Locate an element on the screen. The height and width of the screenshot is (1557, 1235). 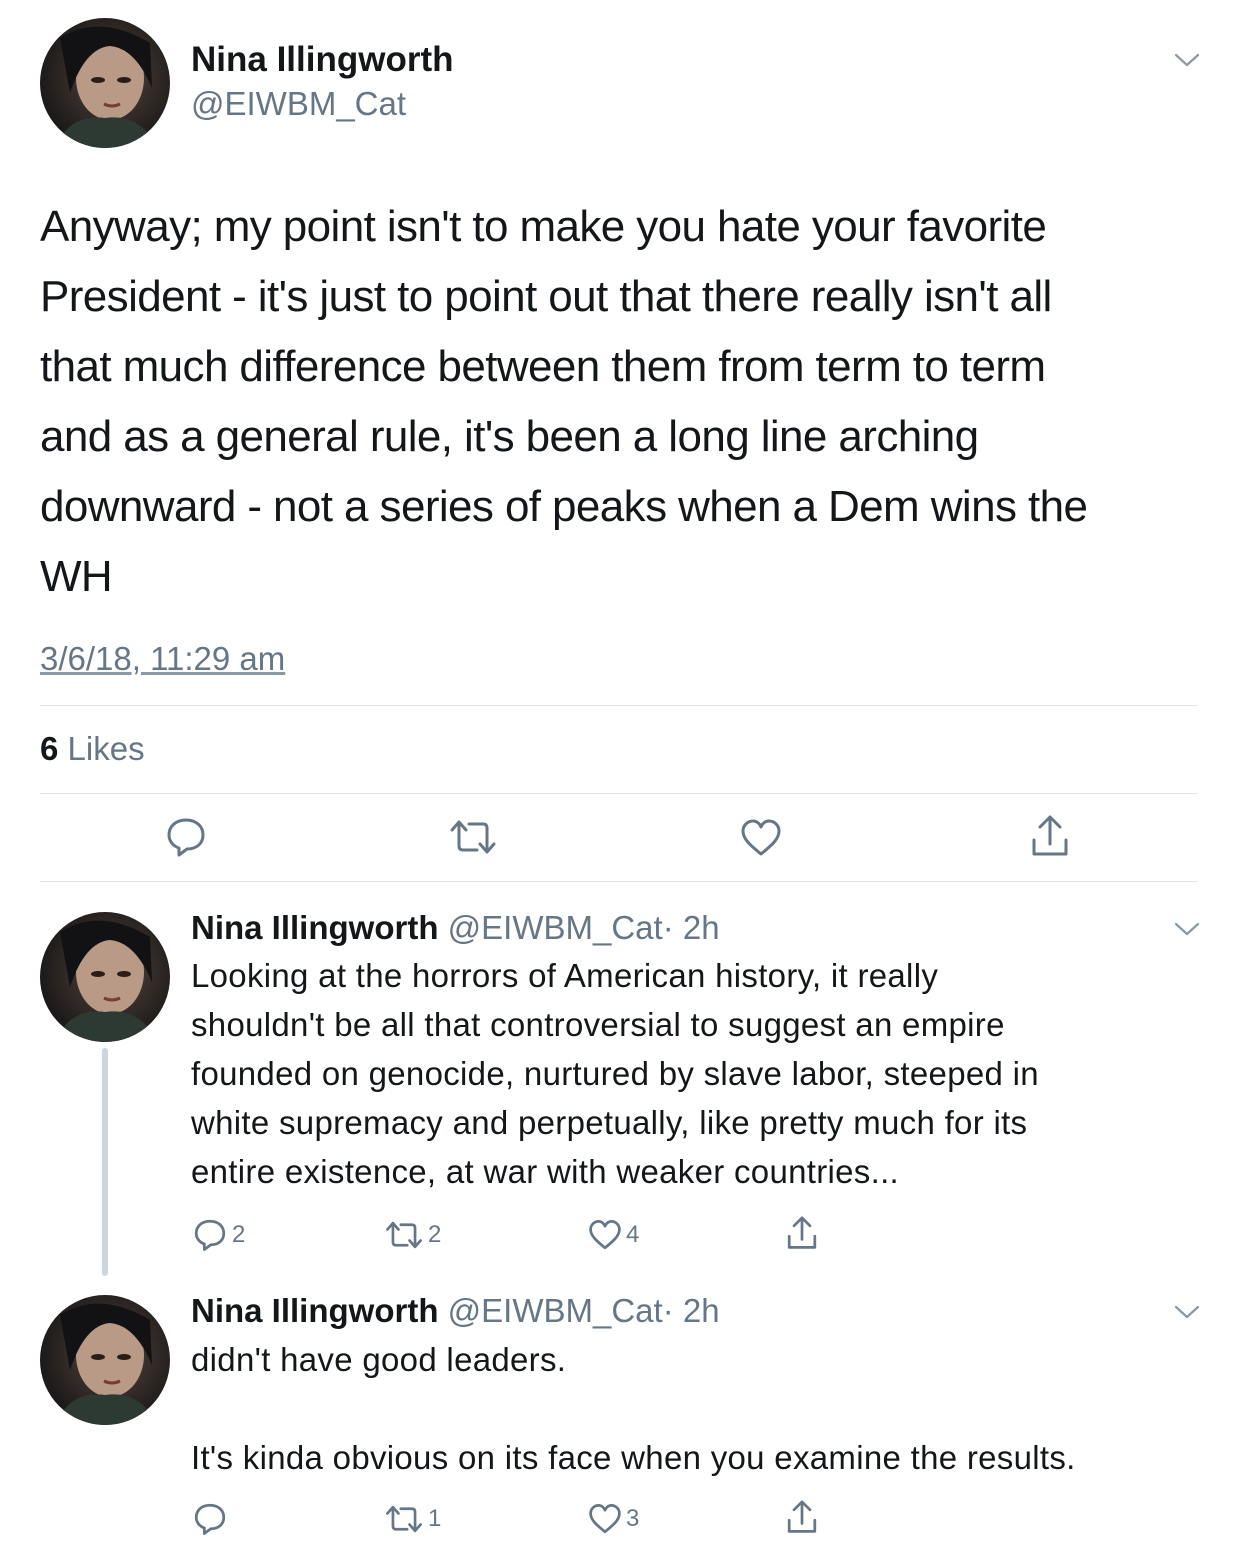
reply-text-line is located at coordinates (706, 1408).